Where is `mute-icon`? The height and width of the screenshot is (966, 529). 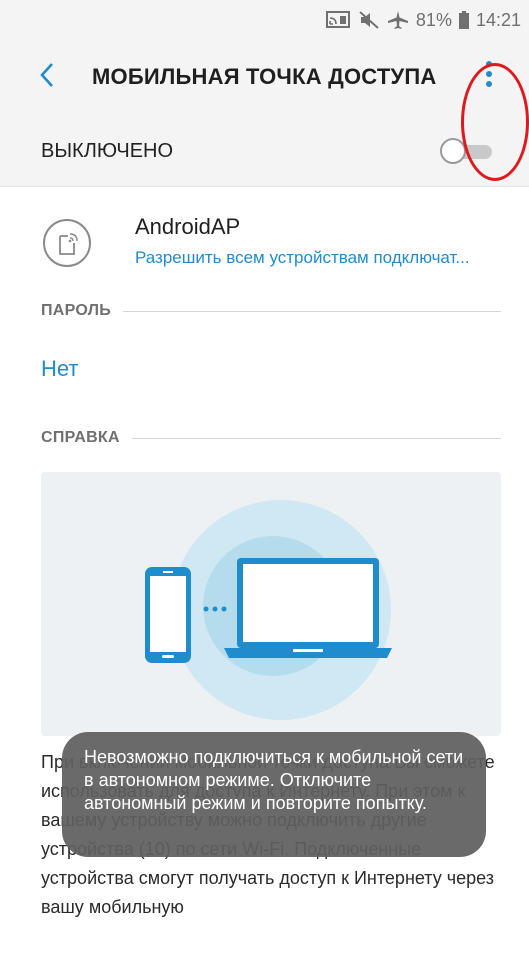 mute-icon is located at coordinates (369, 20).